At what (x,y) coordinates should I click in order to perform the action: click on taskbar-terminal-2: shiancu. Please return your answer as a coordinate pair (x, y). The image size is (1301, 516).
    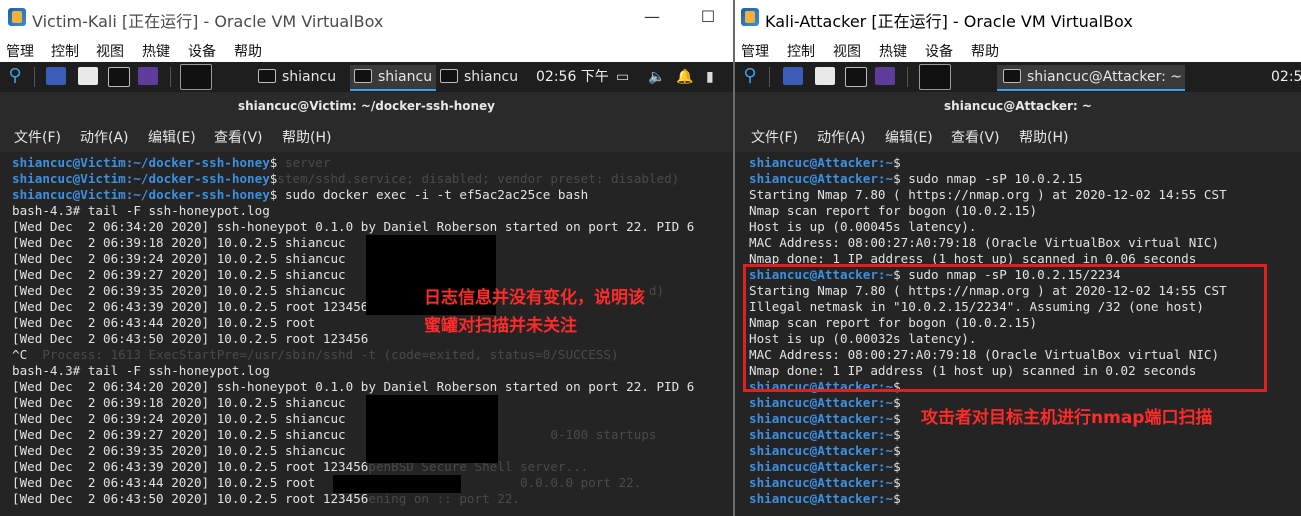
    Looking at the image, I should click on (393, 78).